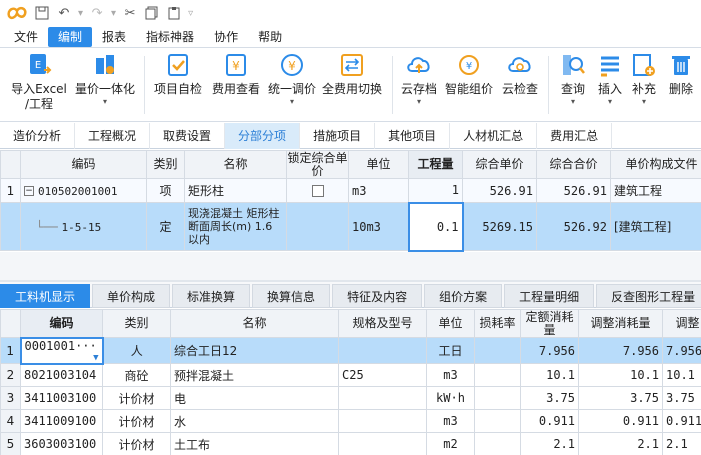  What do you see at coordinates (620, 323) in the screenshot?
I see `col-adjusted-consumption: 调整消耗量` at bounding box center [620, 323].